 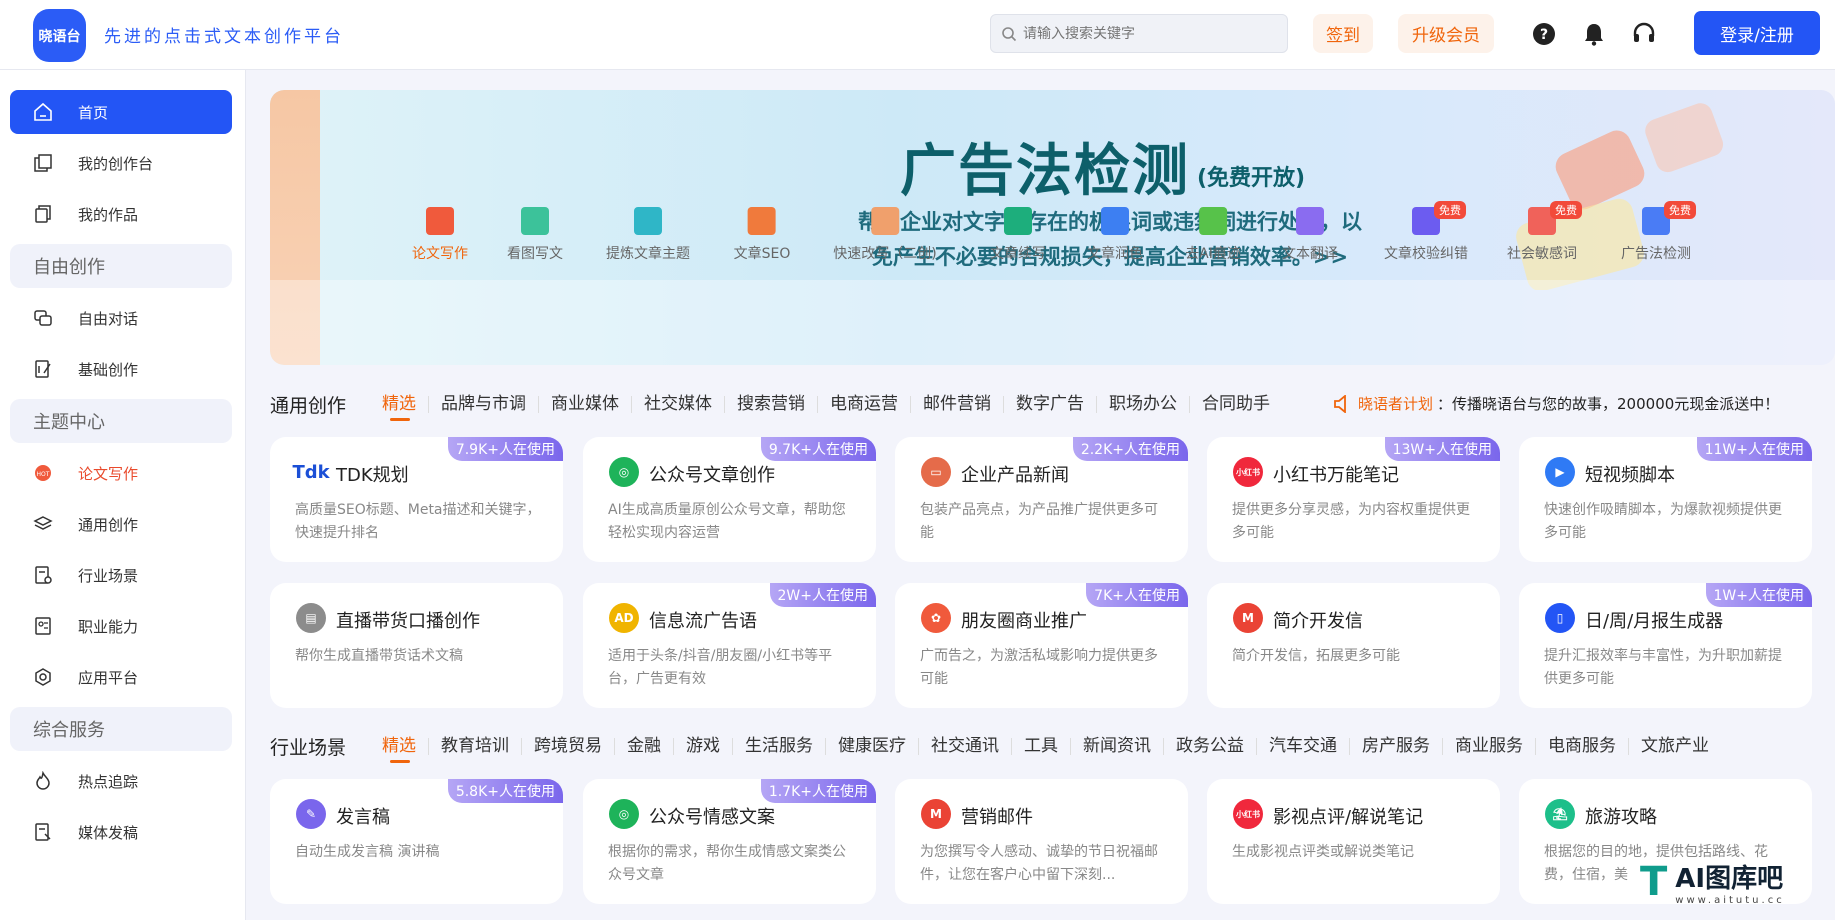 I want to click on login-register-button: 登录/注册, so click(x=1757, y=33).